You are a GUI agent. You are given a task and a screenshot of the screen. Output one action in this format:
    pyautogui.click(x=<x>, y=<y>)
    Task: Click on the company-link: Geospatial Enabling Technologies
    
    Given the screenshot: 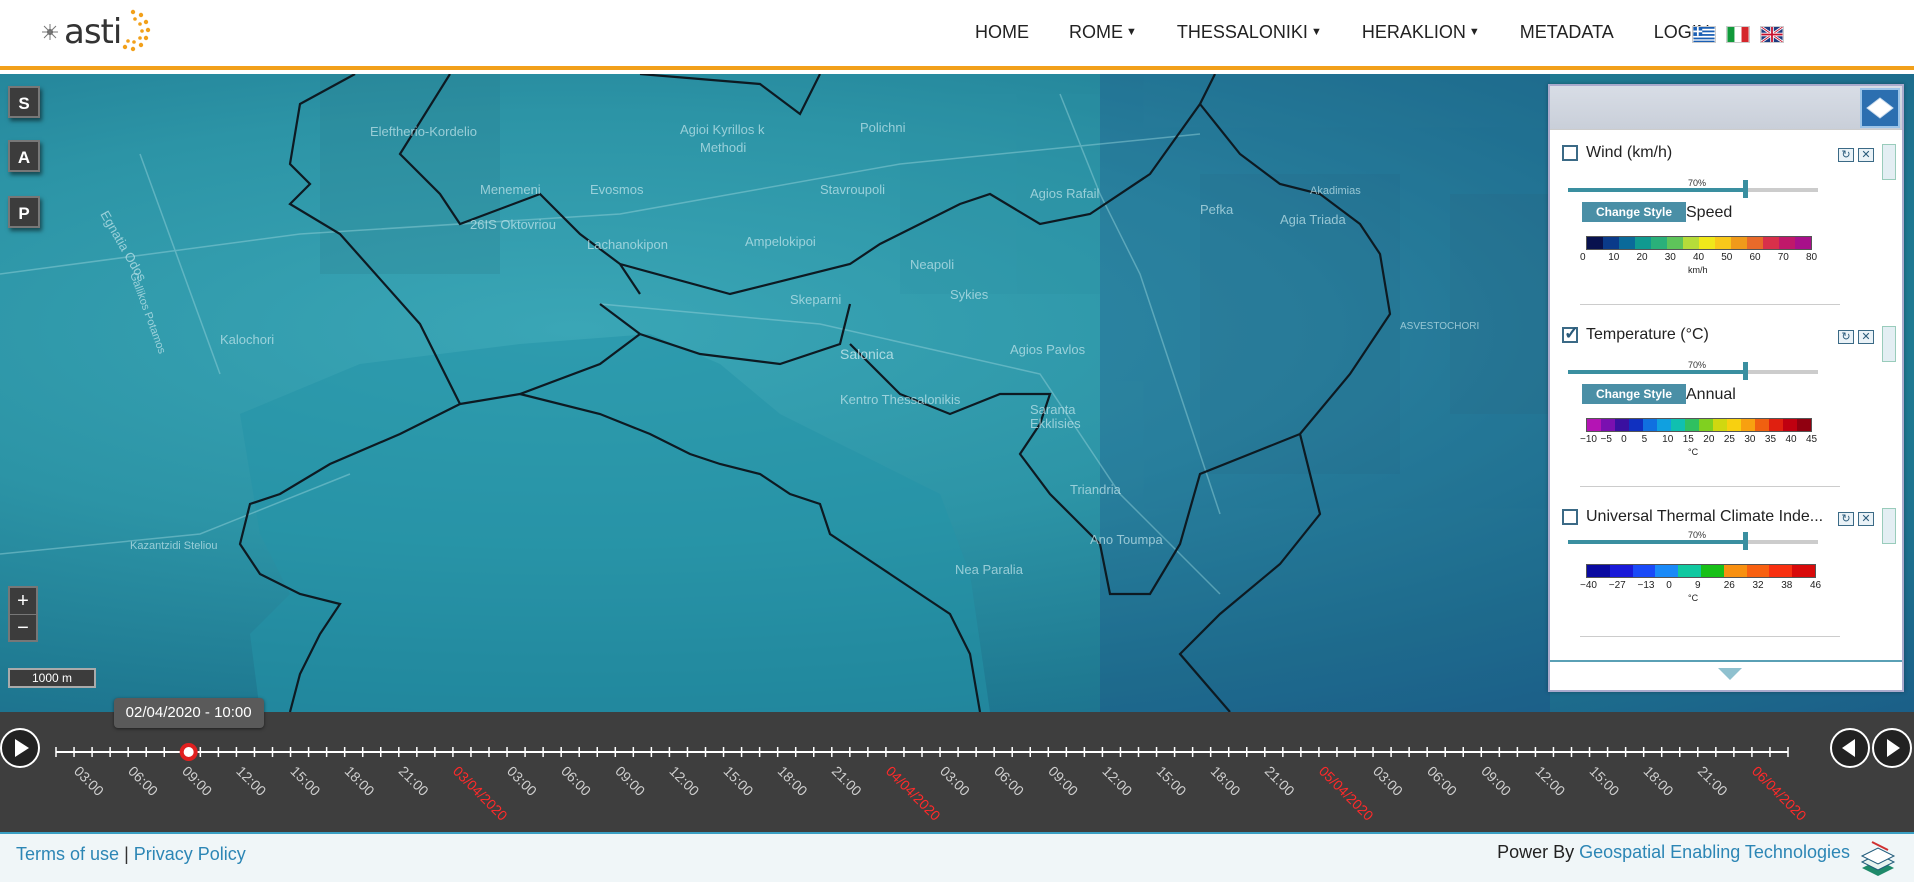 What is the action you would take?
    pyautogui.click(x=1714, y=852)
    